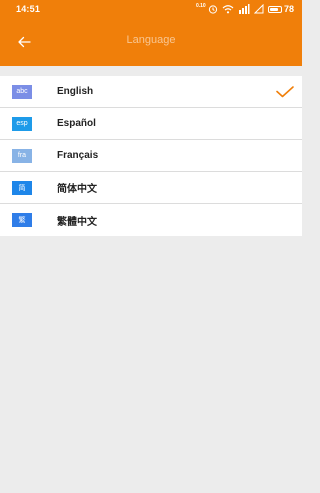 The height and width of the screenshot is (493, 320). Describe the element at coordinates (77, 189) in the screenshot. I see `language-label: 简体中文` at that location.